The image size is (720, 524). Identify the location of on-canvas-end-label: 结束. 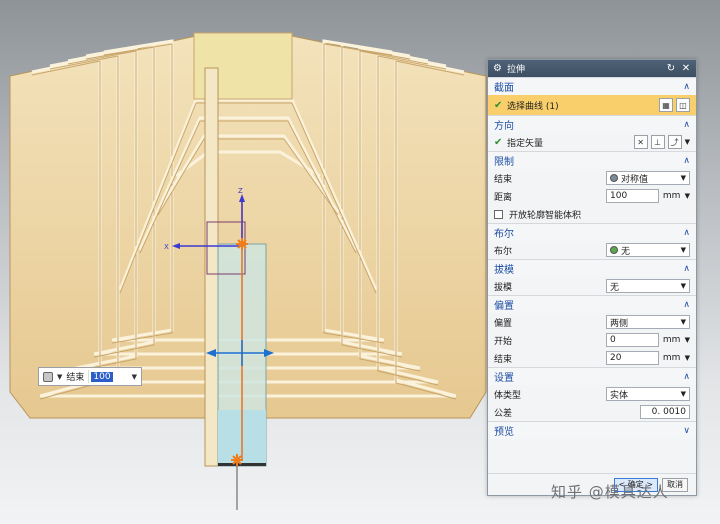
(75, 378).